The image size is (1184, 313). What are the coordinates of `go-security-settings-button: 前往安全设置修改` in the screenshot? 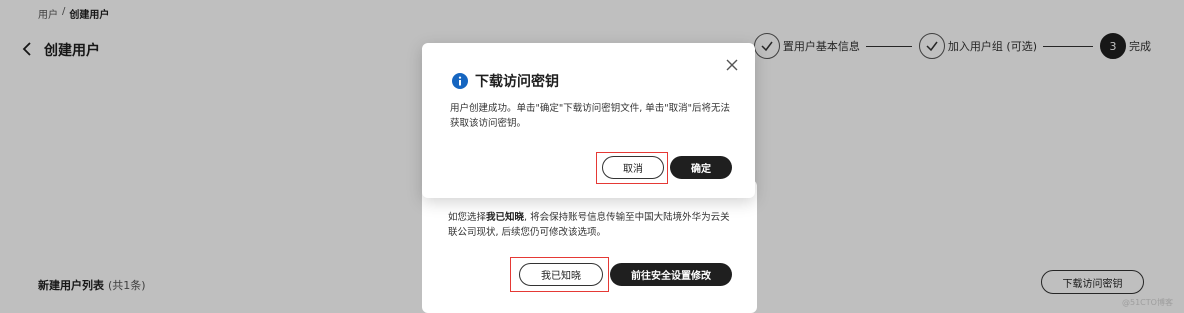 It's located at (671, 274).